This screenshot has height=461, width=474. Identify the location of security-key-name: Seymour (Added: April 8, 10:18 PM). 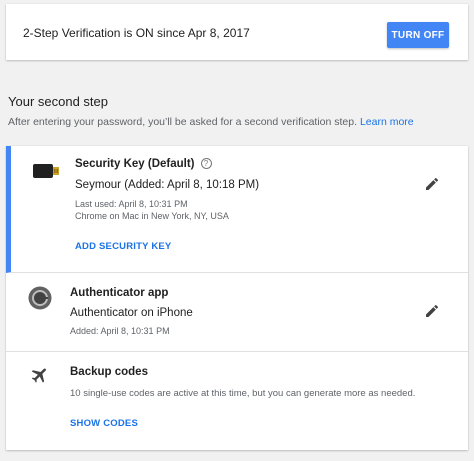
(167, 185).